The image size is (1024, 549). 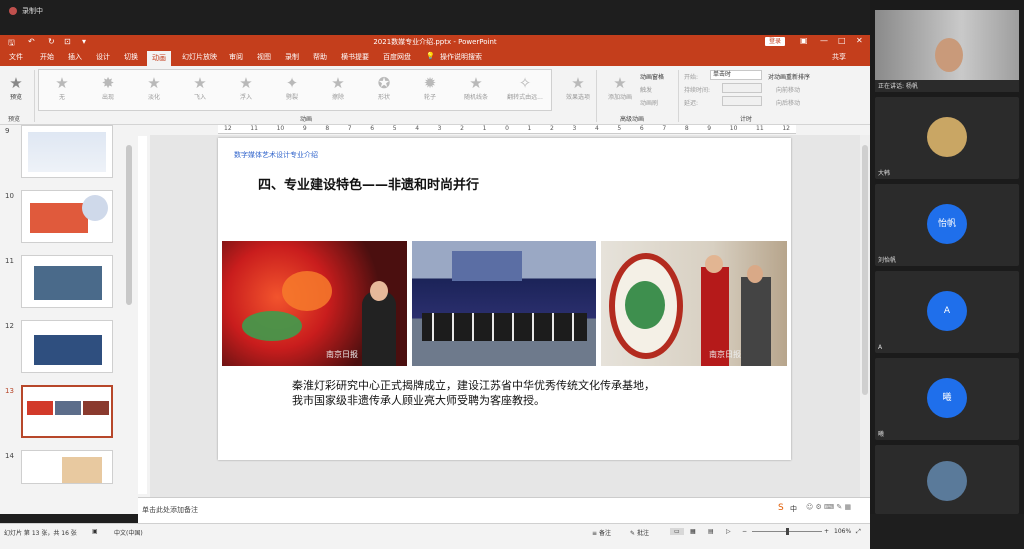 I want to click on move-earlier-button: 向前移动, so click(x=788, y=89).